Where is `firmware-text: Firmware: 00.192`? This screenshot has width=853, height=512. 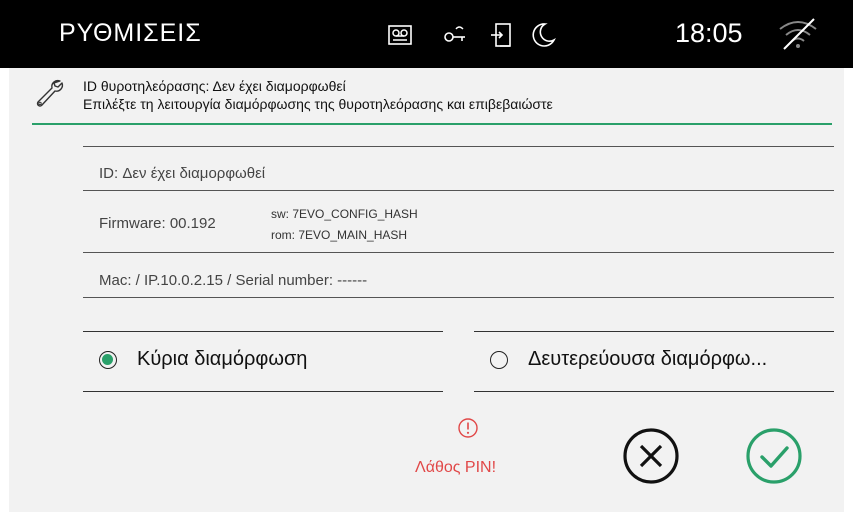
firmware-text: Firmware: 00.192 is located at coordinates (157, 223).